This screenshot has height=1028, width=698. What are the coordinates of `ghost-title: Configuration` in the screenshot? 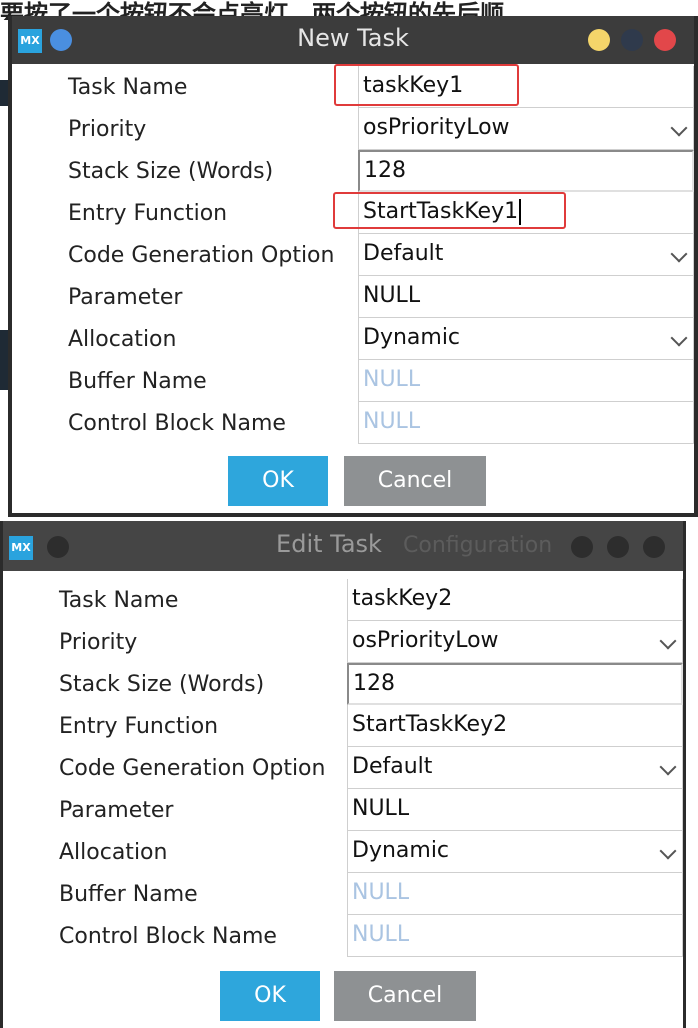 It's located at (478, 545).